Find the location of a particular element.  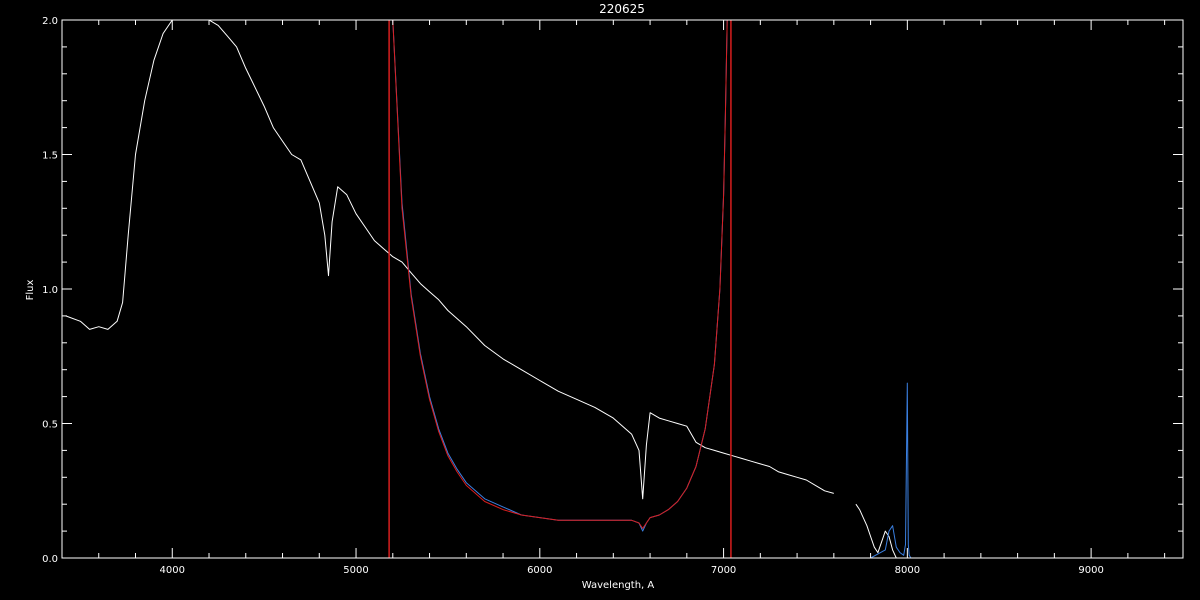

y-axis-title: Flux is located at coordinates (30, 290).